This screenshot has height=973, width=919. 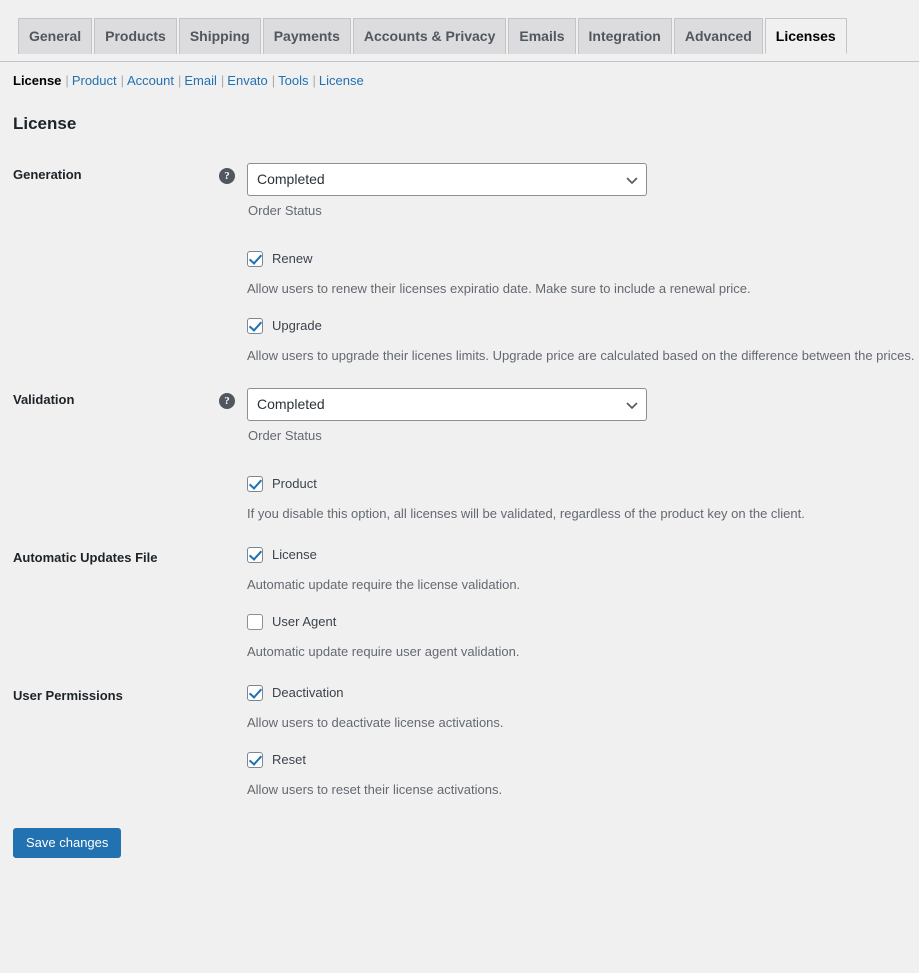 I want to click on subnav-item-email: Email, so click(x=200, y=80).